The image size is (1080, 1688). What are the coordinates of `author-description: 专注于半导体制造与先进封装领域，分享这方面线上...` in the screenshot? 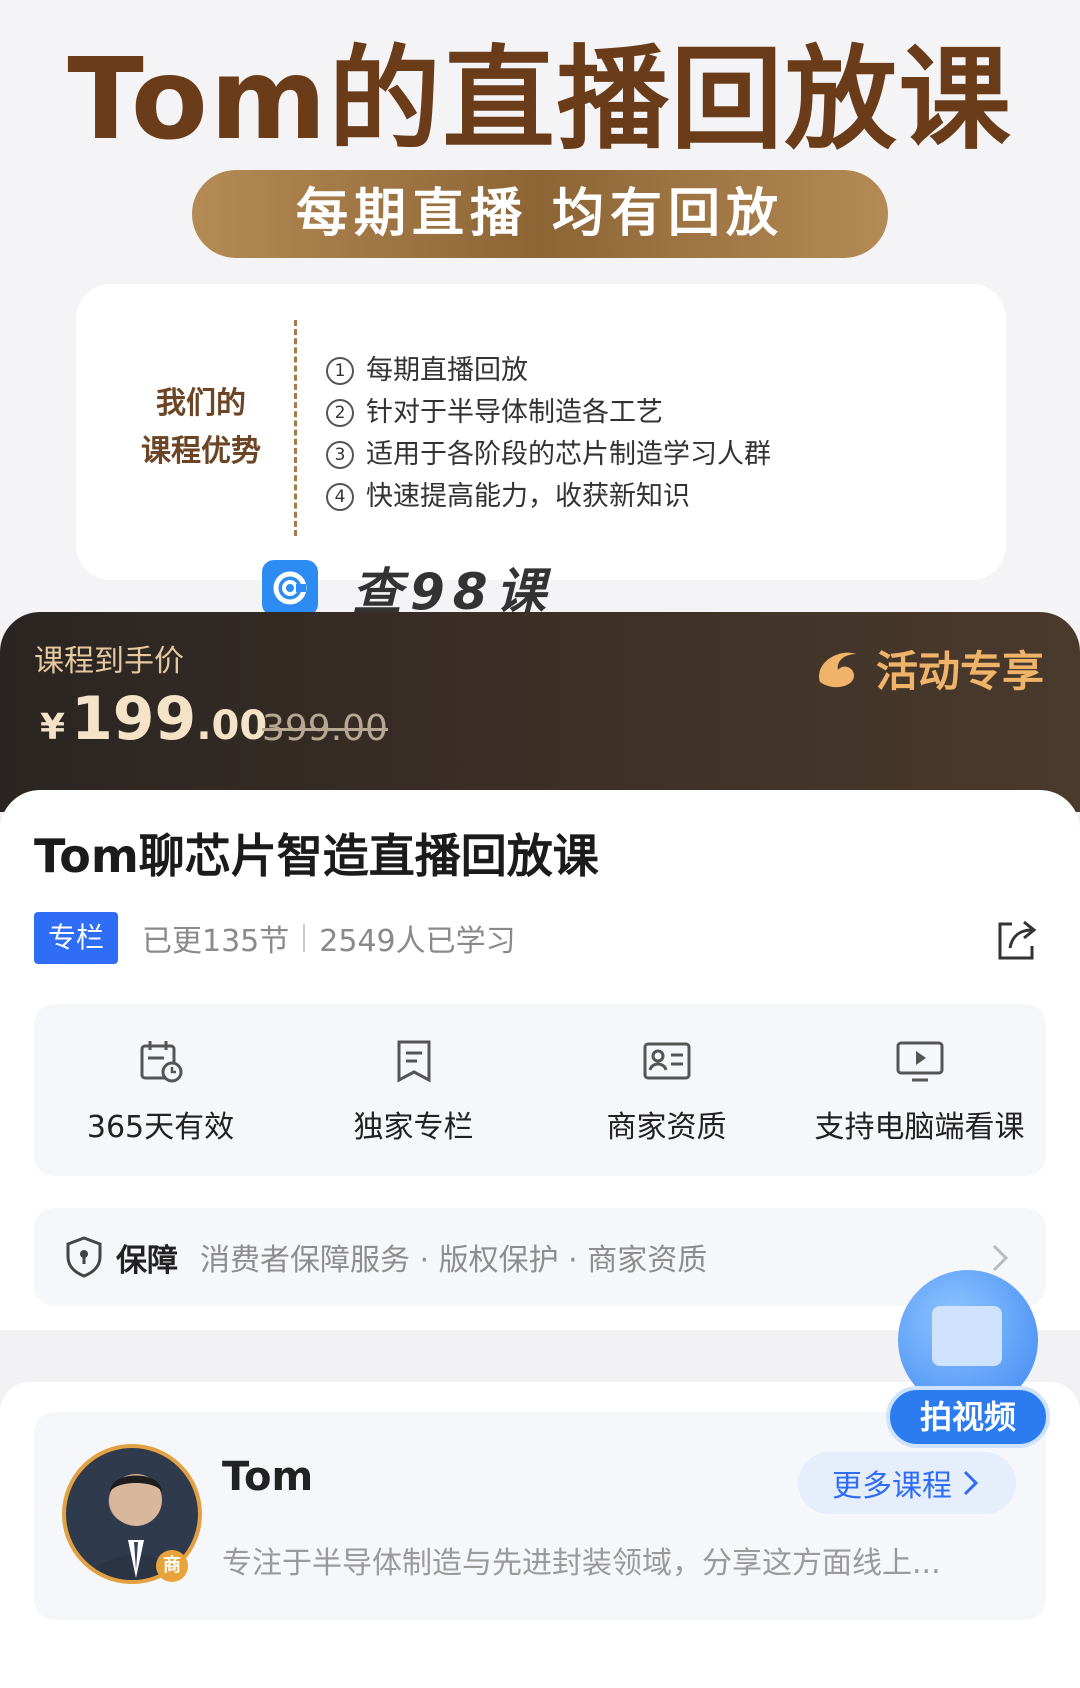 It's located at (581, 1563).